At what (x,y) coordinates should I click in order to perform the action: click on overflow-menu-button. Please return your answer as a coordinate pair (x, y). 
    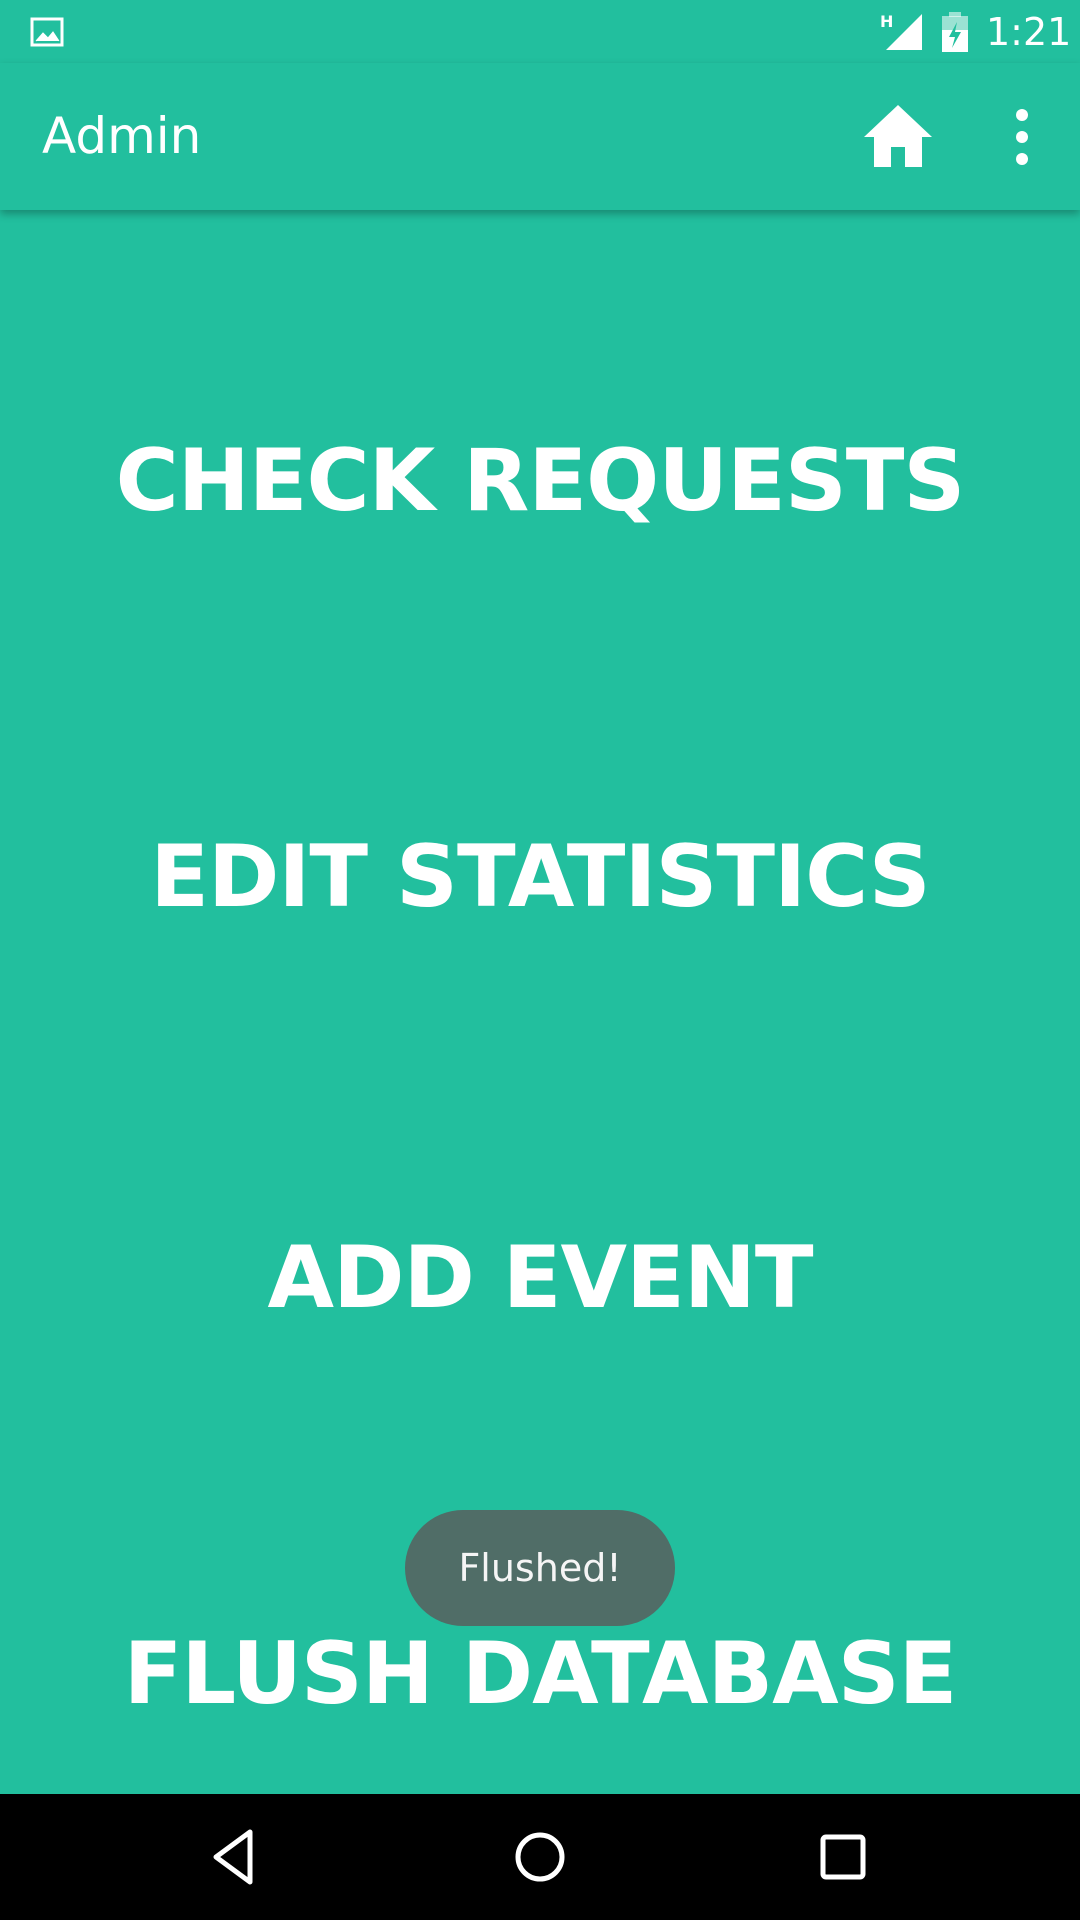
    Looking at the image, I should click on (1022, 137).